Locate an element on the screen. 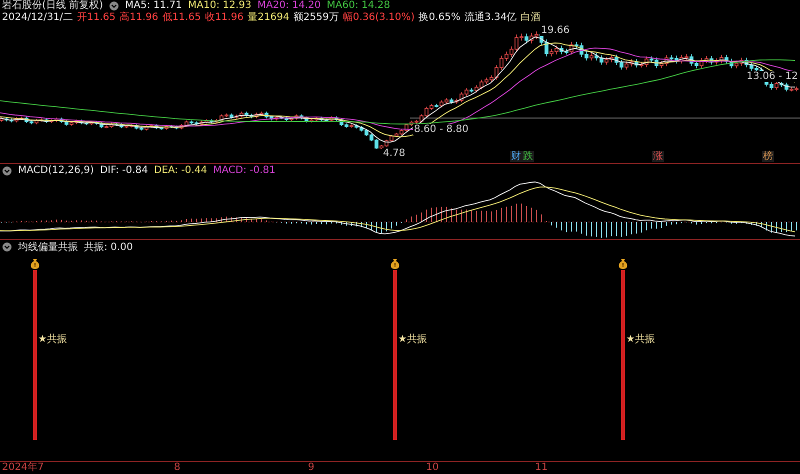 The width and height of the screenshot is (800, 474). quote-field: 额2559万 is located at coordinates (316, 18).